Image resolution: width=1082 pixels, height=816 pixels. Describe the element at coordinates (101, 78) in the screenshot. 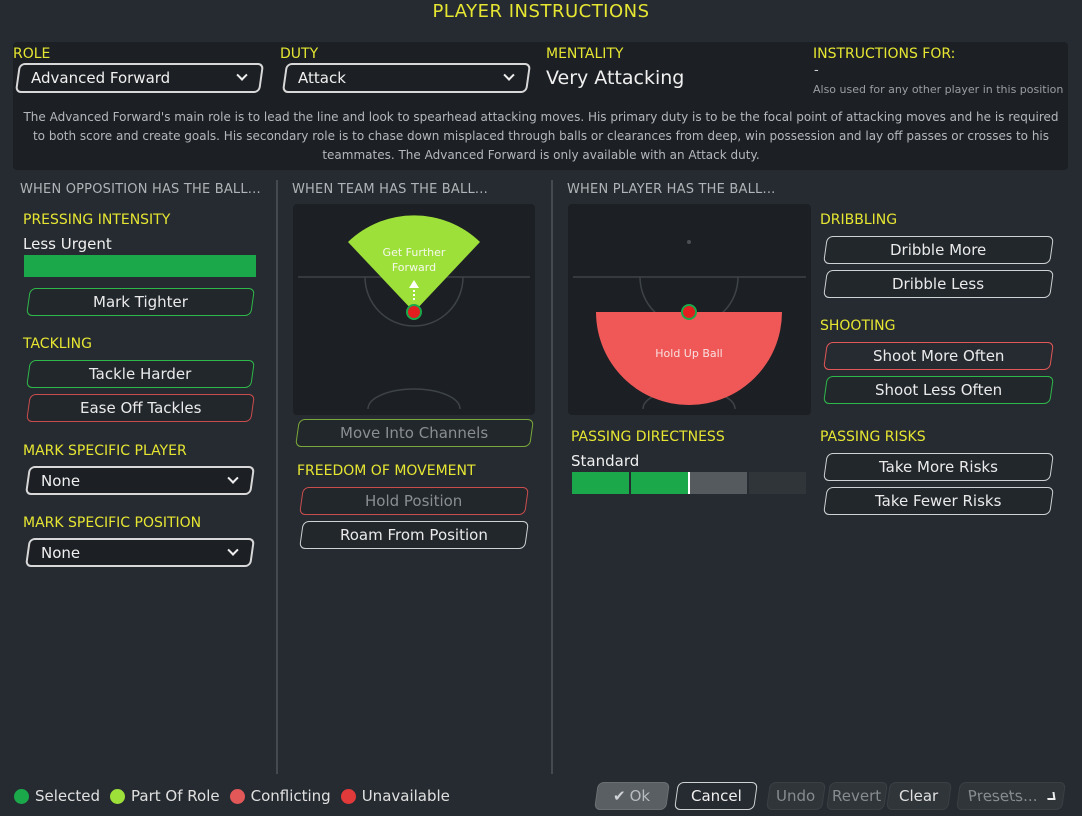

I see `role-value: Advanced Forward` at that location.